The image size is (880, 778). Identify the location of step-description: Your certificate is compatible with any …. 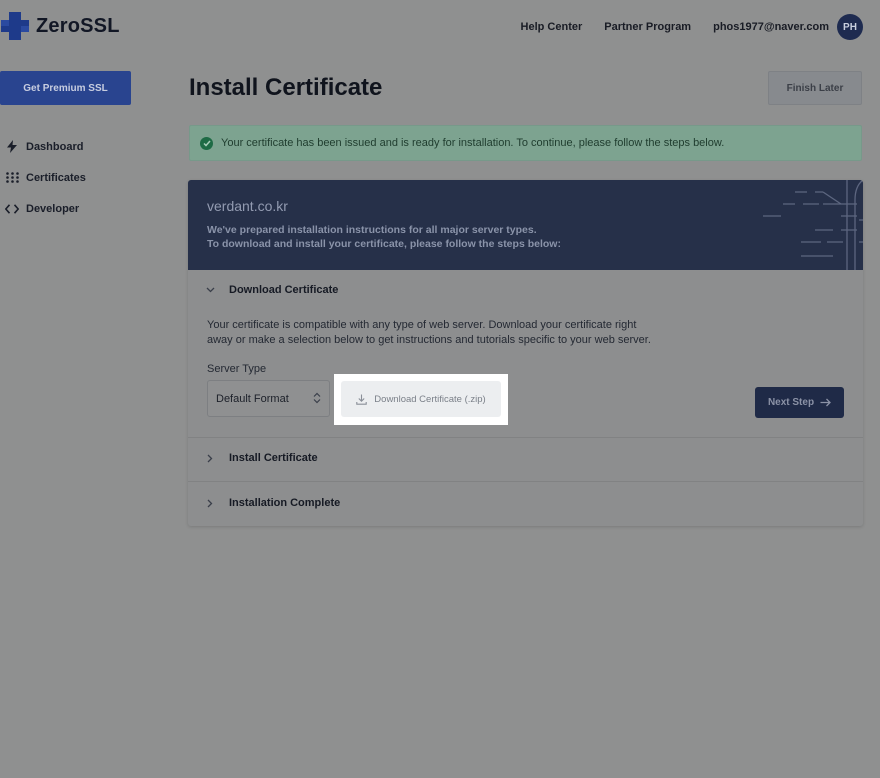
(442, 332).